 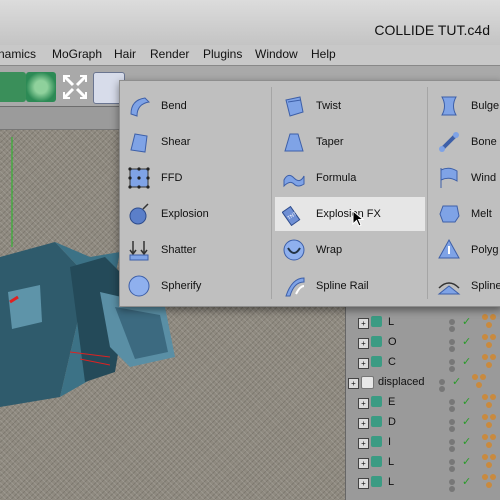 What do you see at coordinates (294, 142) in the screenshot?
I see `taper-deformer-icon` at bounding box center [294, 142].